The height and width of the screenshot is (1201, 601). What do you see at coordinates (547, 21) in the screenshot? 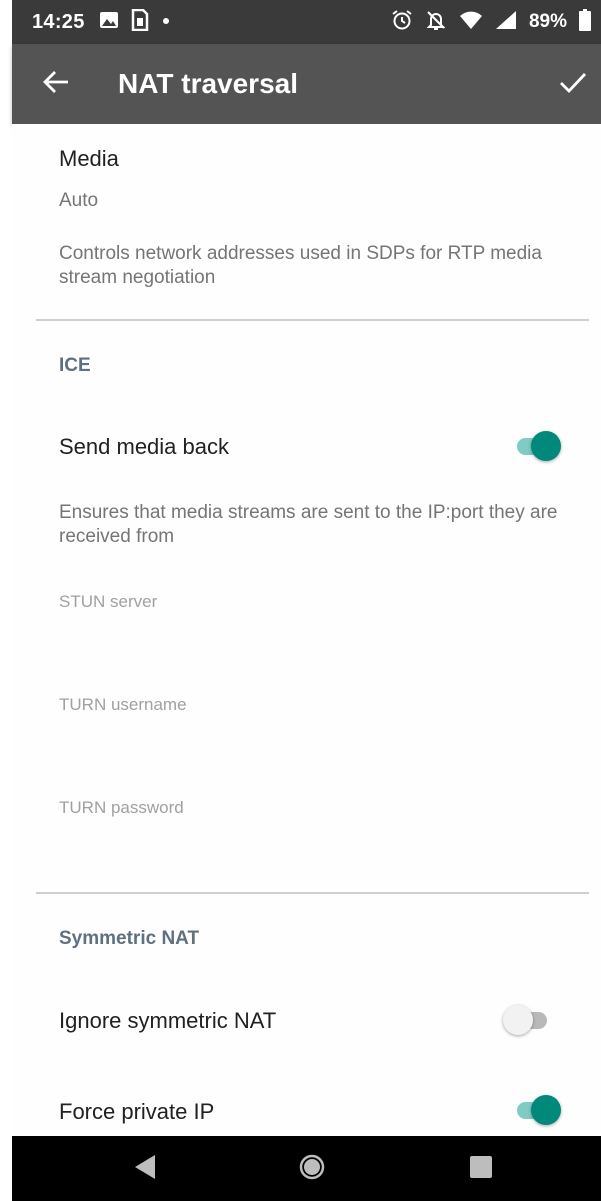
I see `battery-percent: 89%` at bounding box center [547, 21].